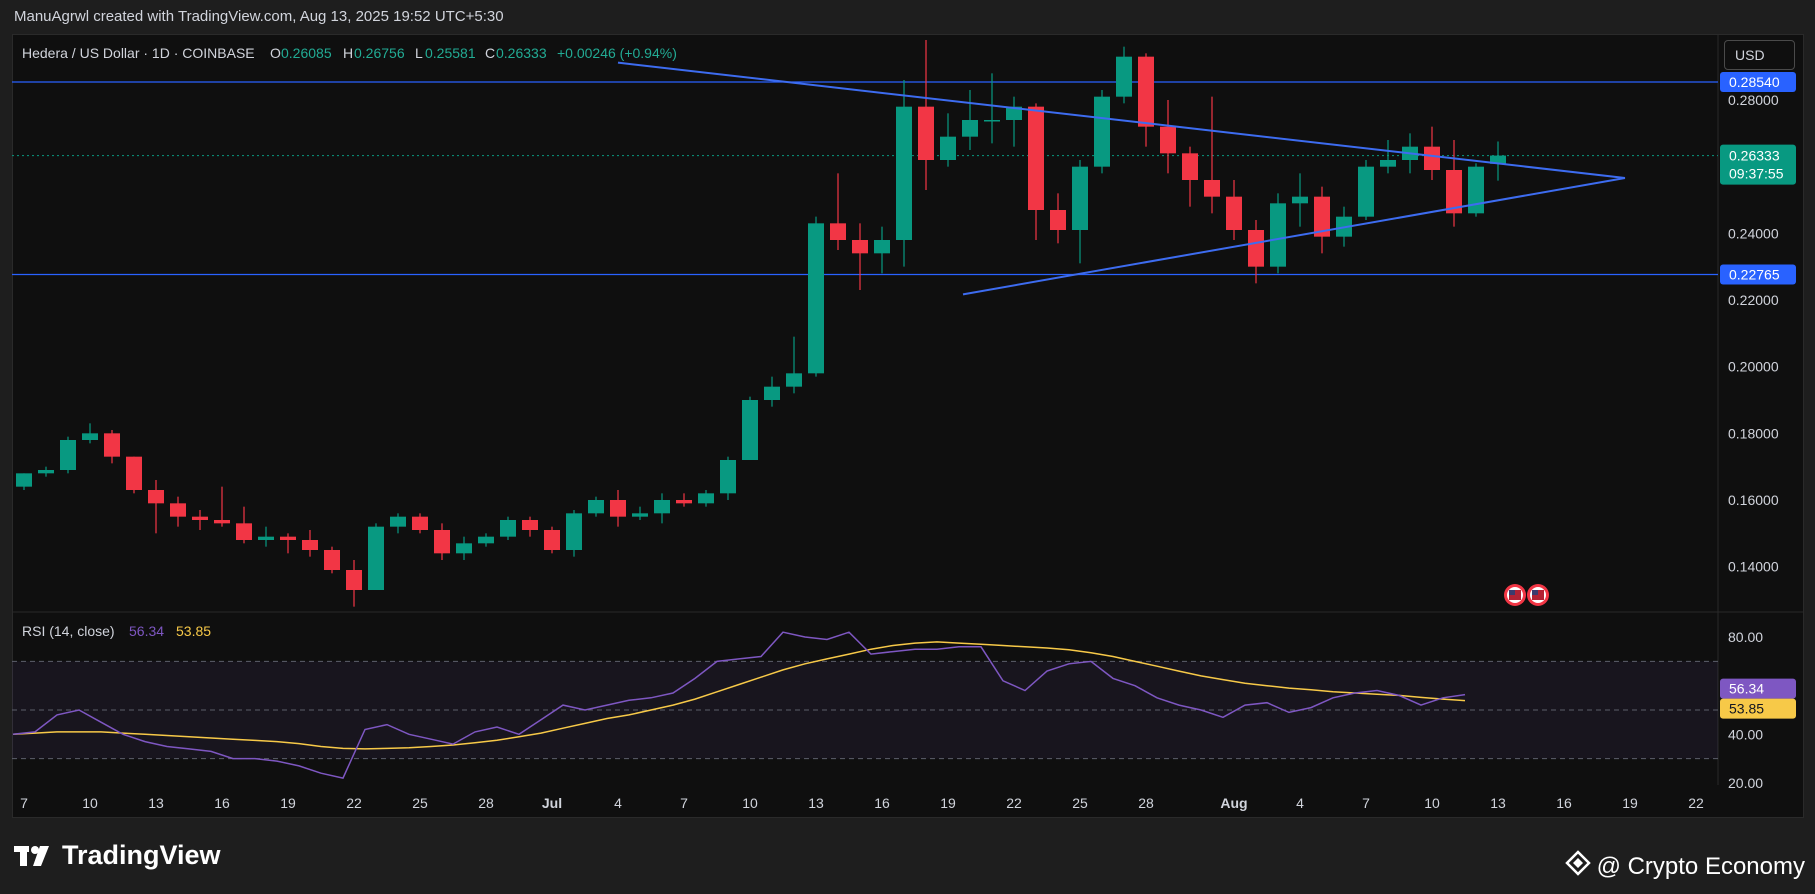 The height and width of the screenshot is (894, 1815). I want to click on rsi-value-legend: 56.34, so click(146, 631).